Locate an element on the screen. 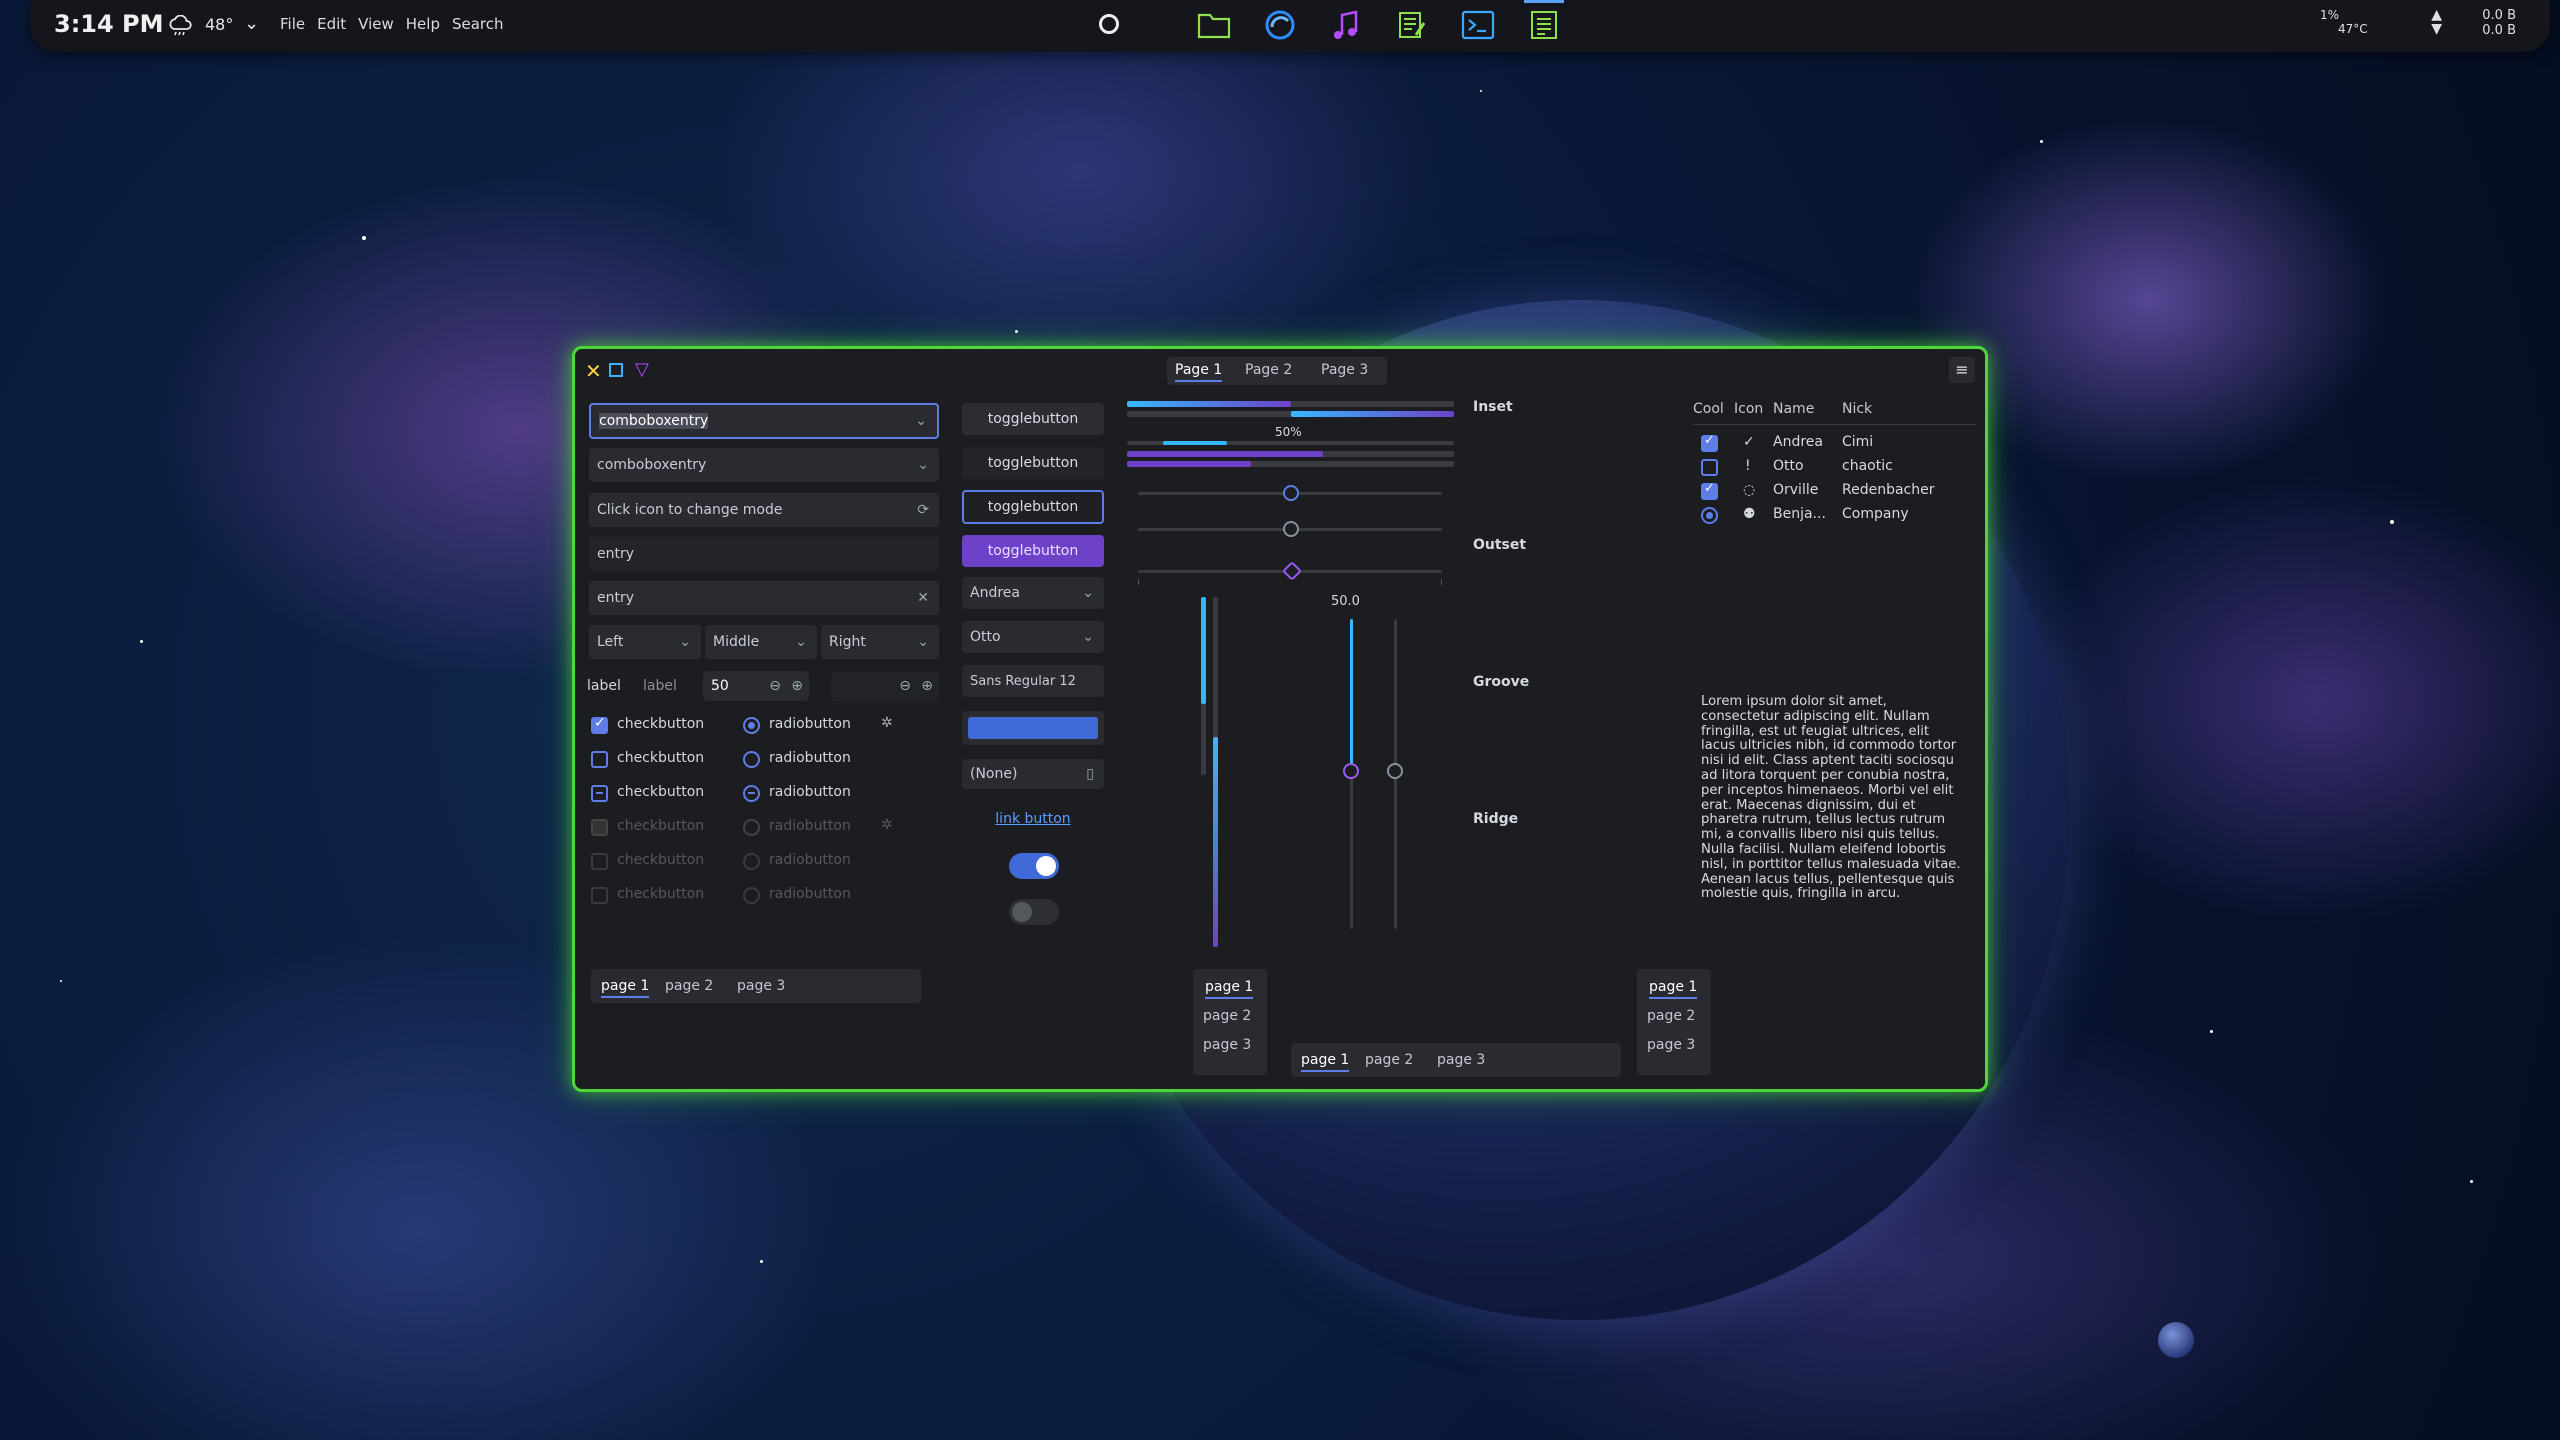  table-row: ✓ ◌ Orville Redenbacher is located at coordinates (1835, 491).